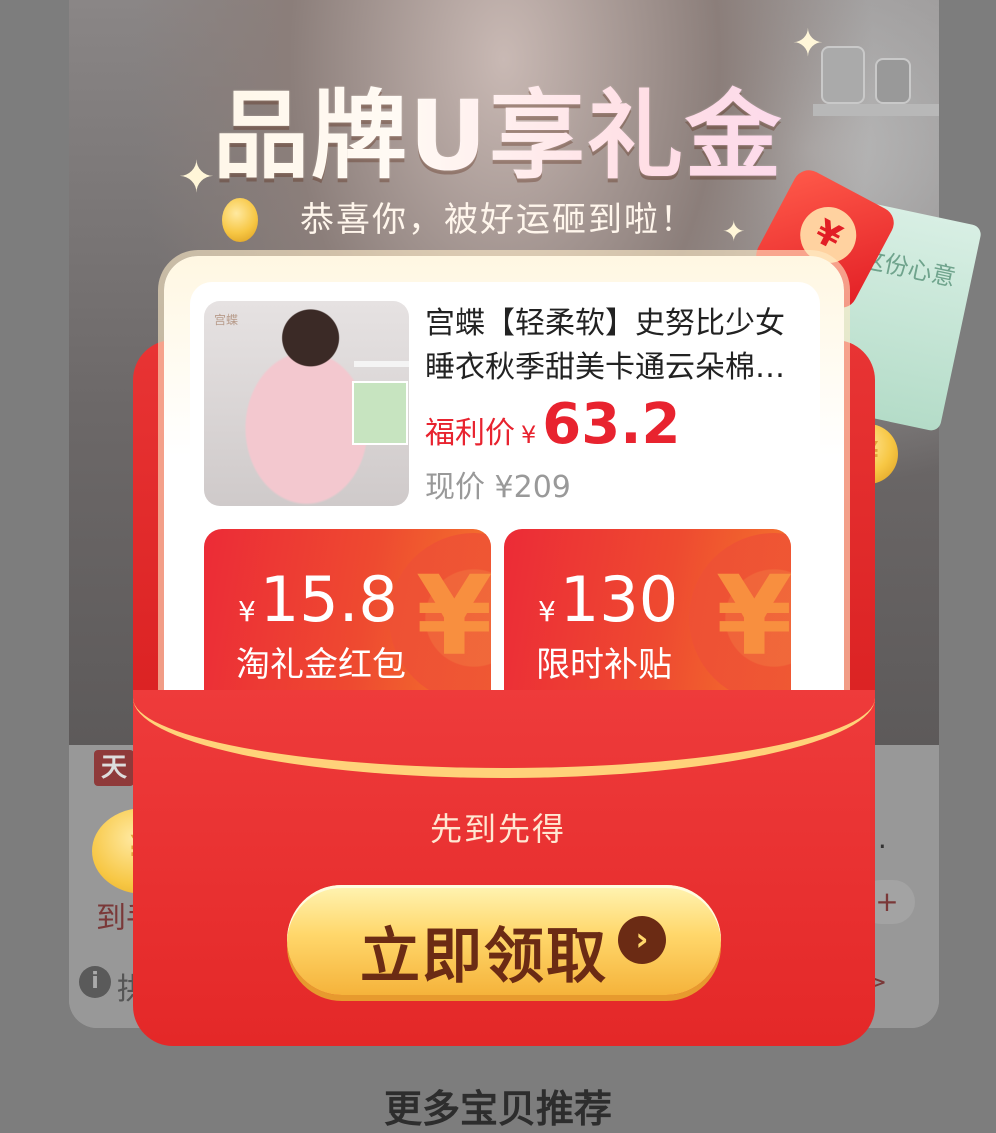 The height and width of the screenshot is (1133, 996). Describe the element at coordinates (532, 487) in the screenshot. I see `current-price-value: ¥209` at that location.